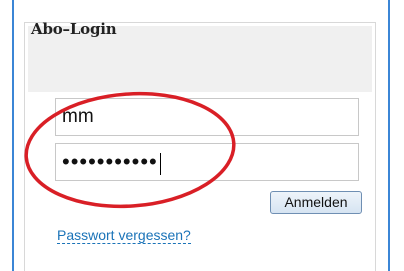 This screenshot has height=271, width=404. Describe the element at coordinates (74, 29) in the screenshot. I see `login-title: Abo–Login` at that location.